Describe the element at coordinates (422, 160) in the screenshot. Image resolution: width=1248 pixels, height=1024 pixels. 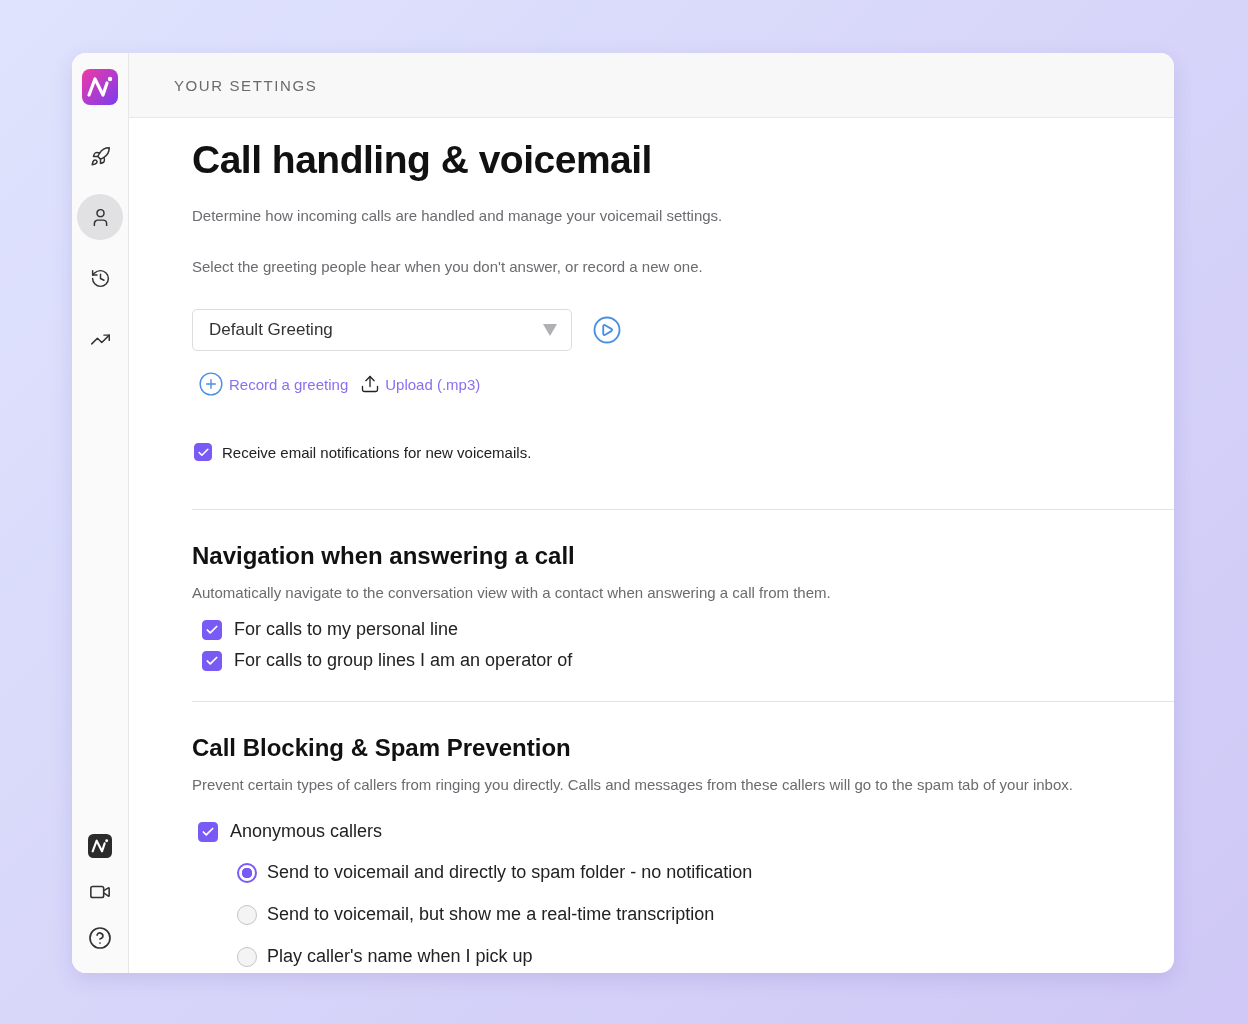
I see `page-title: Call handling & voicemail` at that location.